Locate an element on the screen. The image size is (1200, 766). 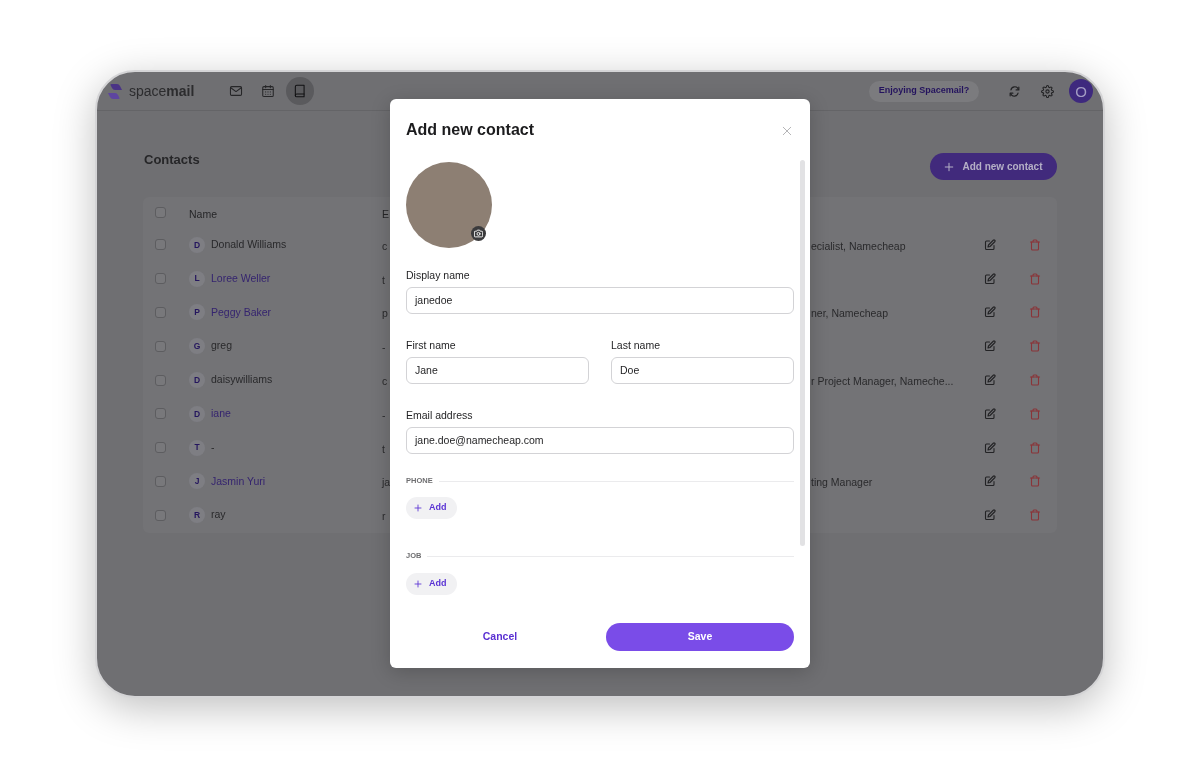
contact-initial: J is located at coordinates (197, 481).